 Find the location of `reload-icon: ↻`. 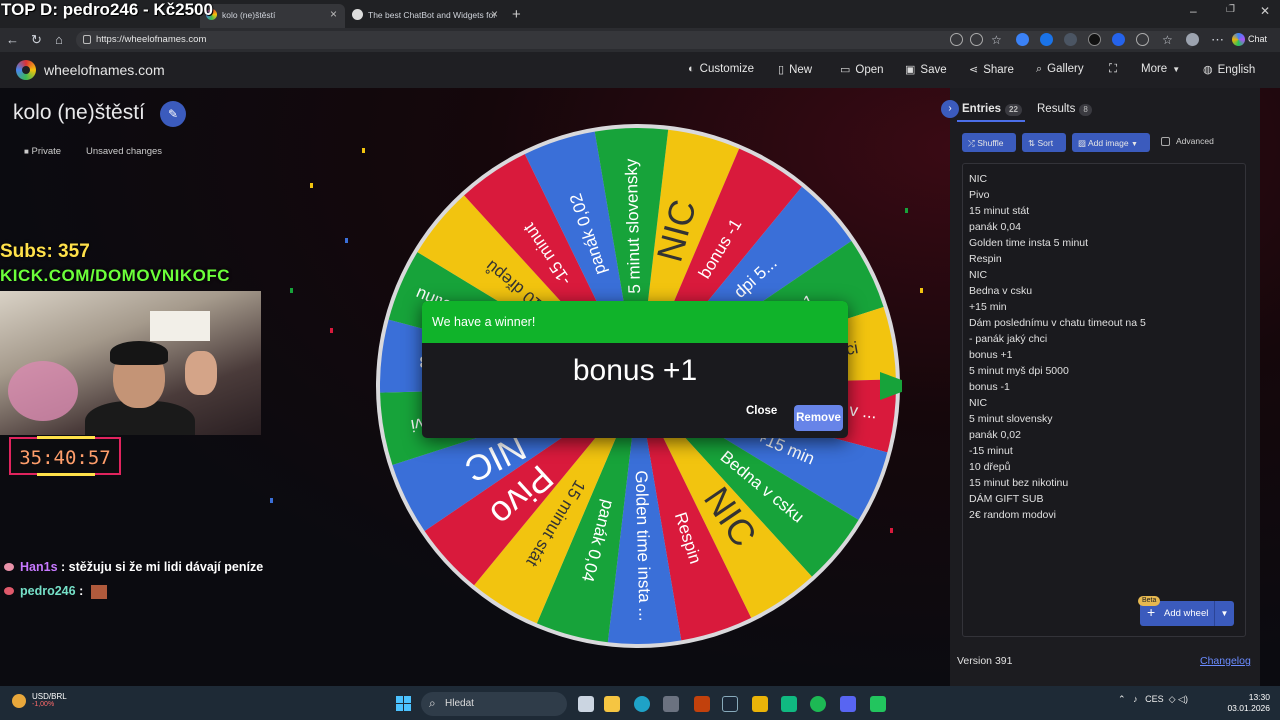

reload-icon: ↻ is located at coordinates (36, 40).